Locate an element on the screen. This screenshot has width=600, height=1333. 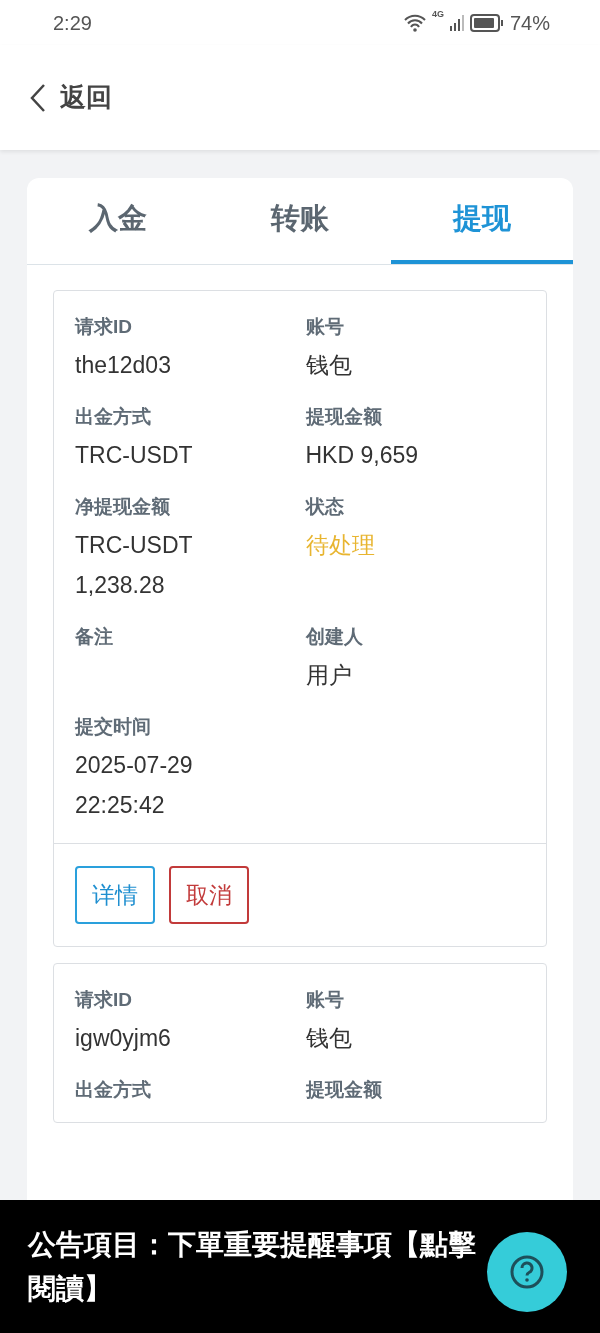
announcement-banner: 公告項目：下單重要提醒事項【點擊閱讀】 is located at coordinates (300, 1266).